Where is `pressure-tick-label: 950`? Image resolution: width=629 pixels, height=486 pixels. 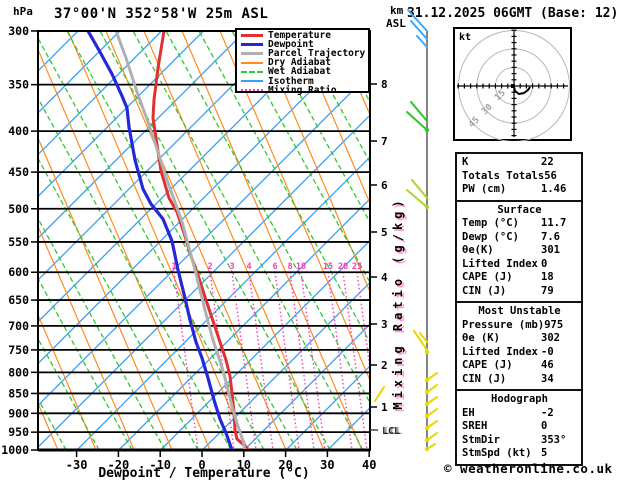
pressure-tick-label: 950 is located at coordinates (18, 432).